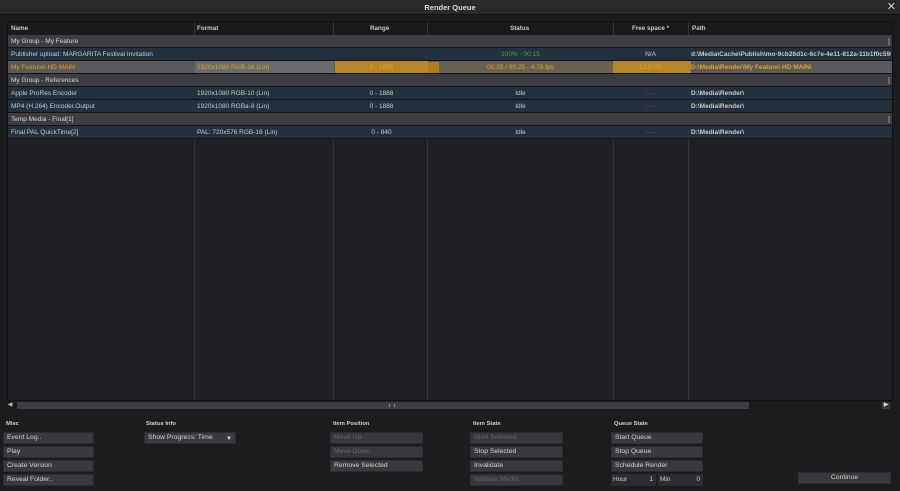 This screenshot has height=491, width=900. Describe the element at coordinates (48, 438) in the screenshot. I see `event-log-button: Event Log..` at that location.